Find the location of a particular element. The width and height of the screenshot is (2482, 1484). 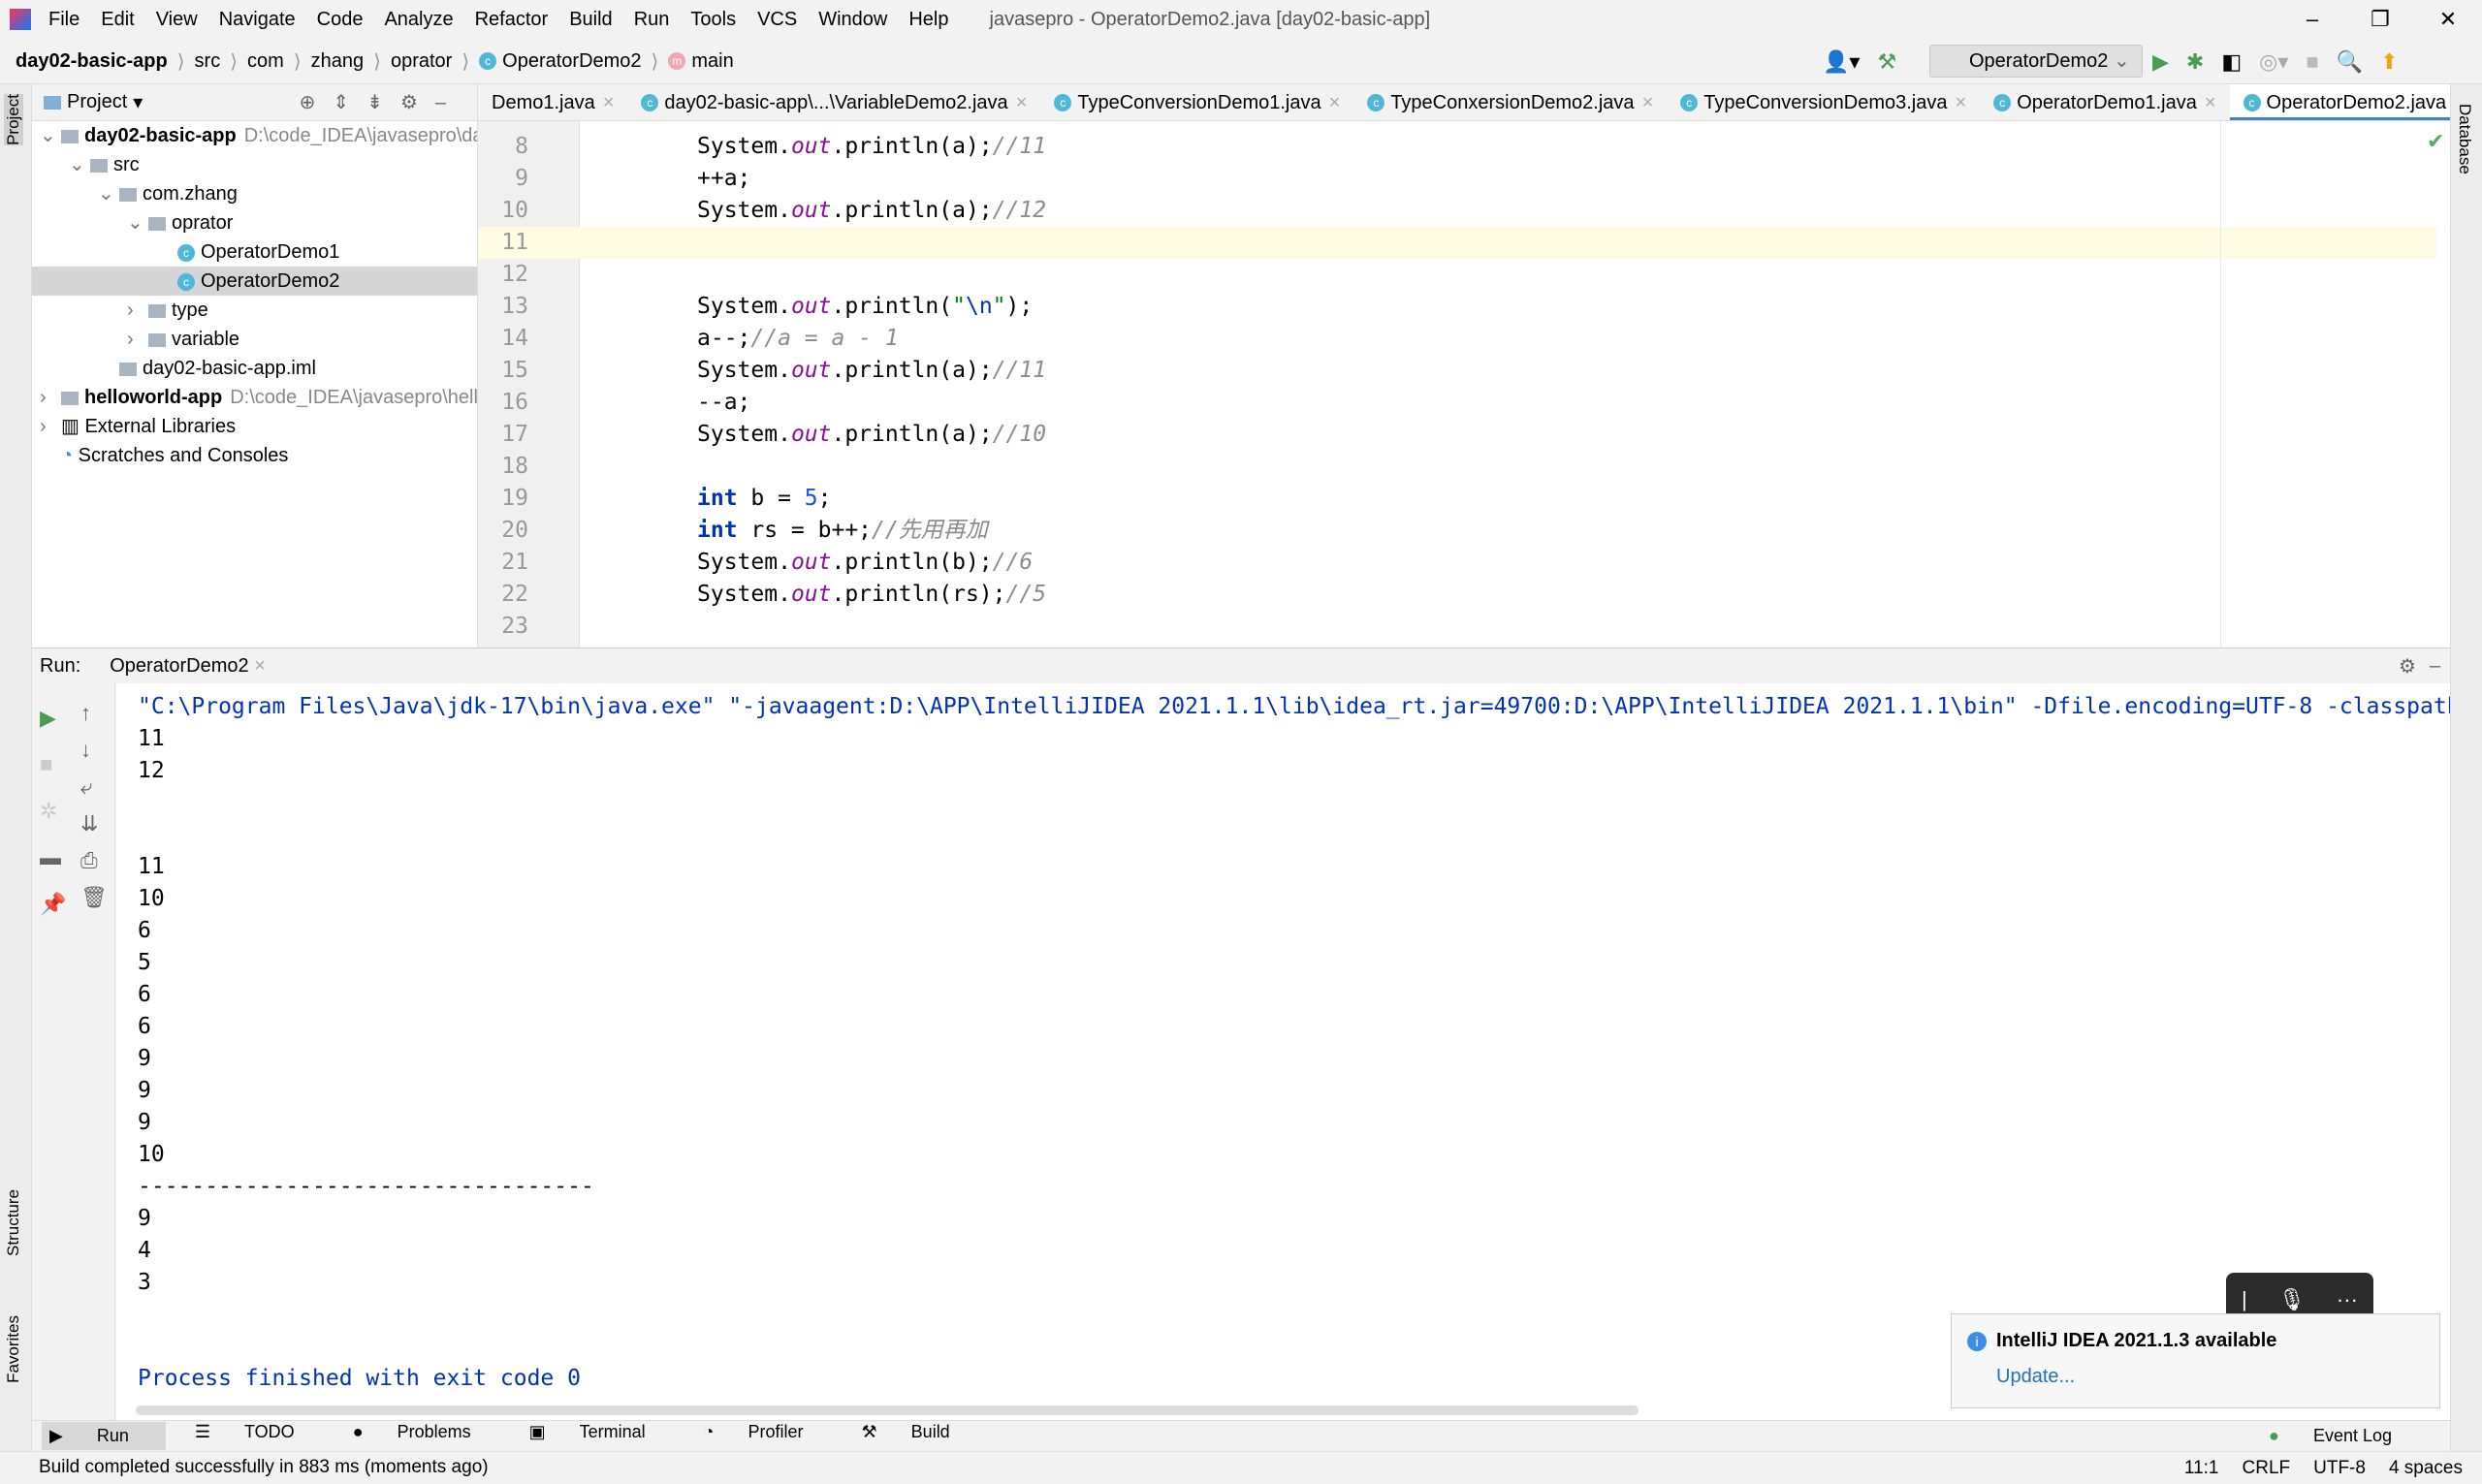

breadcrumb-item: com is located at coordinates (265, 61).